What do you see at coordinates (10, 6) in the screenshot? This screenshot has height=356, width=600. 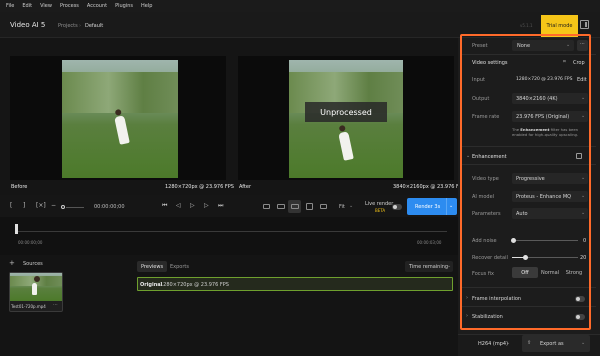 I see `menu-file: File` at bounding box center [10, 6].